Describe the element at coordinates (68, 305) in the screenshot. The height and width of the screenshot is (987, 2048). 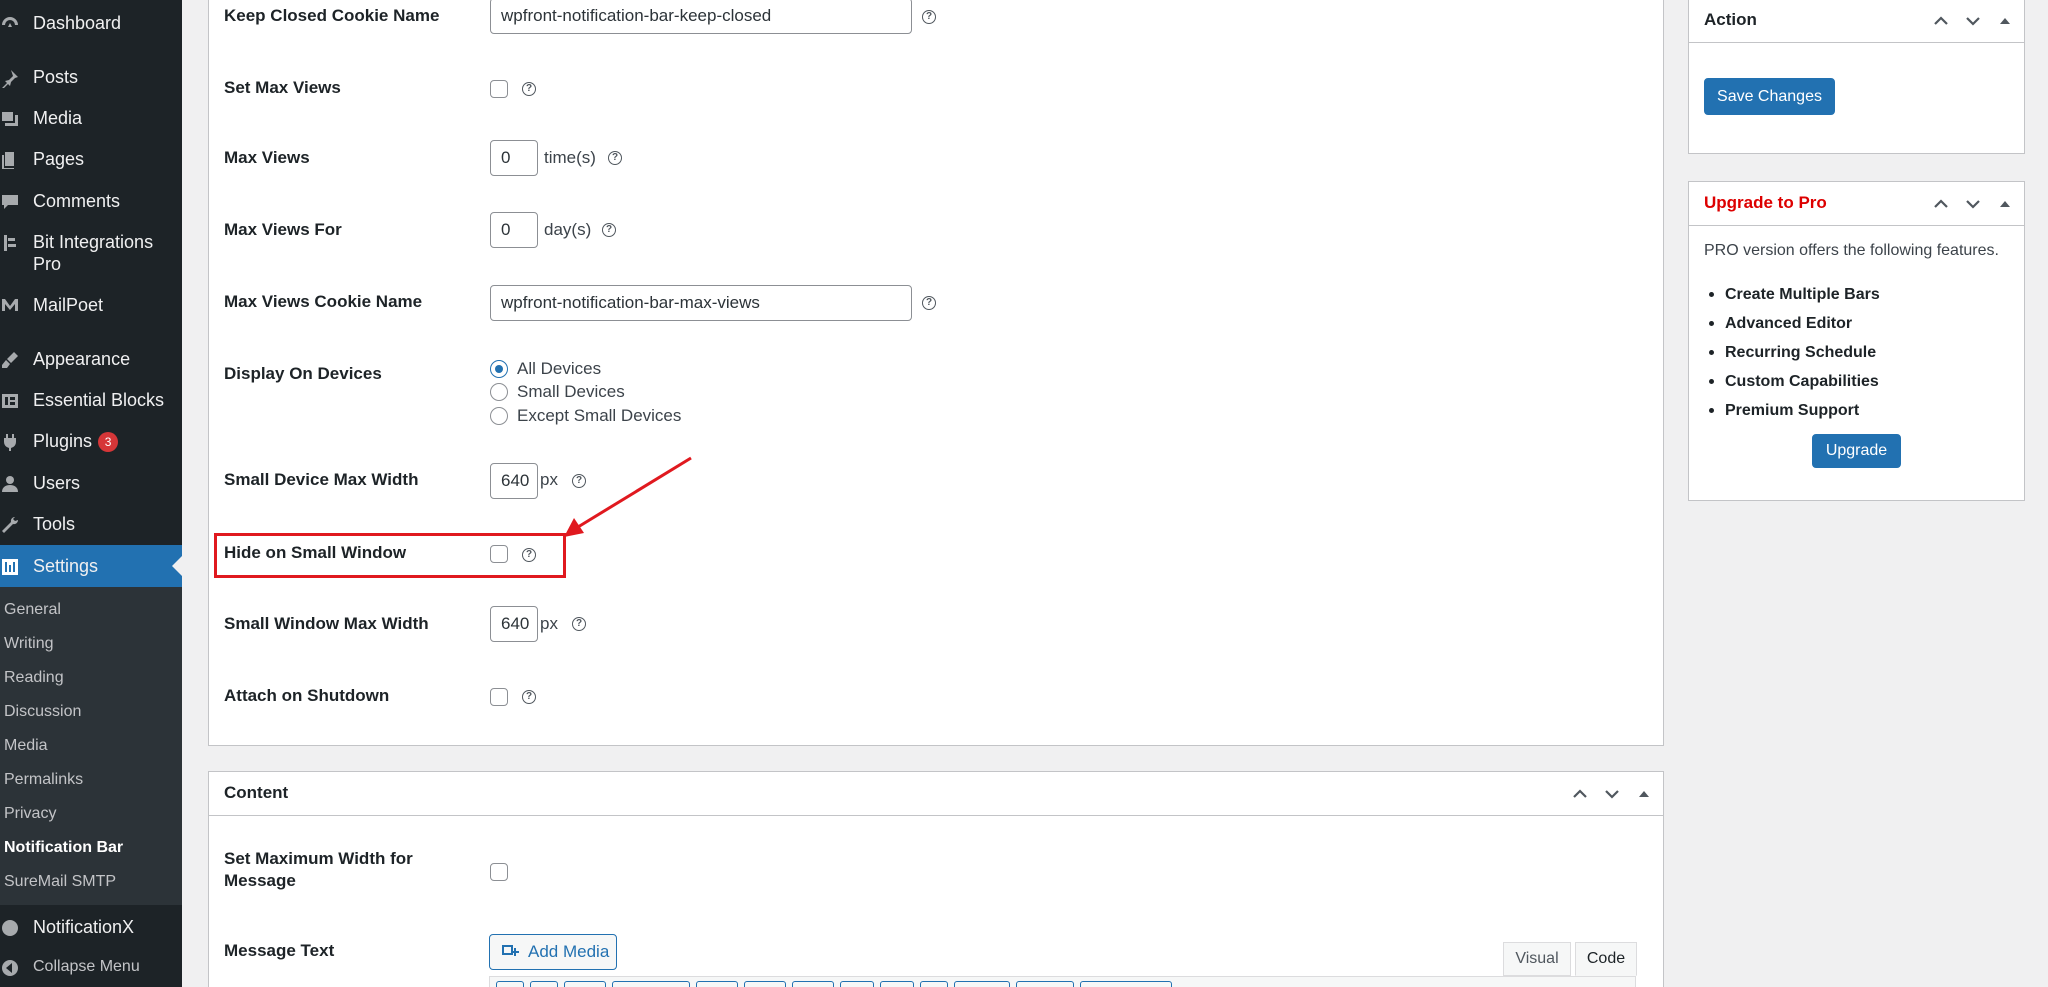
I see `sidebar-item-label: MailPoet` at that location.